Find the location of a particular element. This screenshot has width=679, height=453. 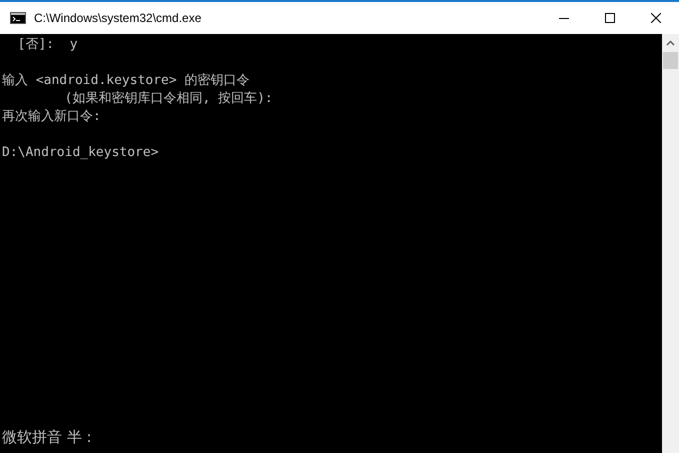

scroll-up-icon is located at coordinates (670, 43).